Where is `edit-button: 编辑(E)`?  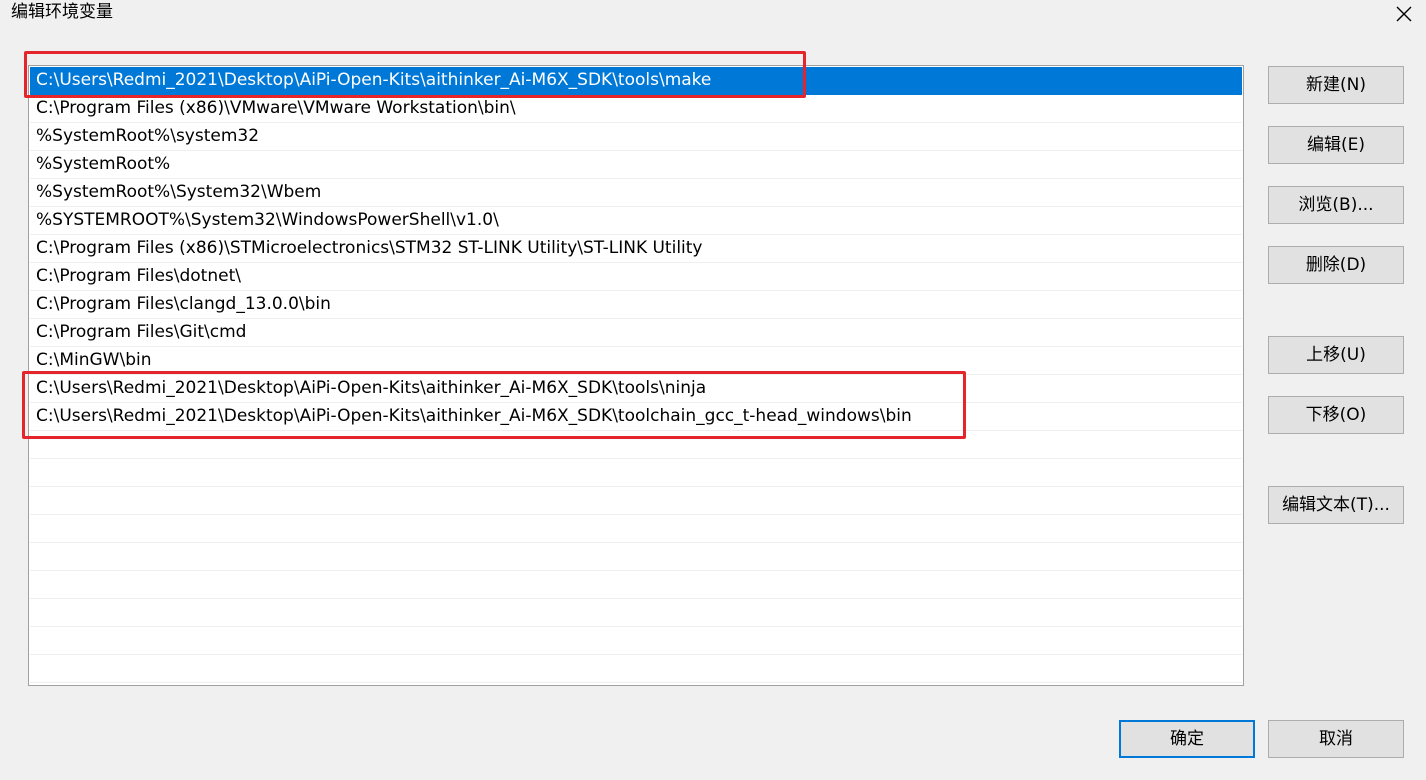
edit-button: 编辑(E) is located at coordinates (1336, 145).